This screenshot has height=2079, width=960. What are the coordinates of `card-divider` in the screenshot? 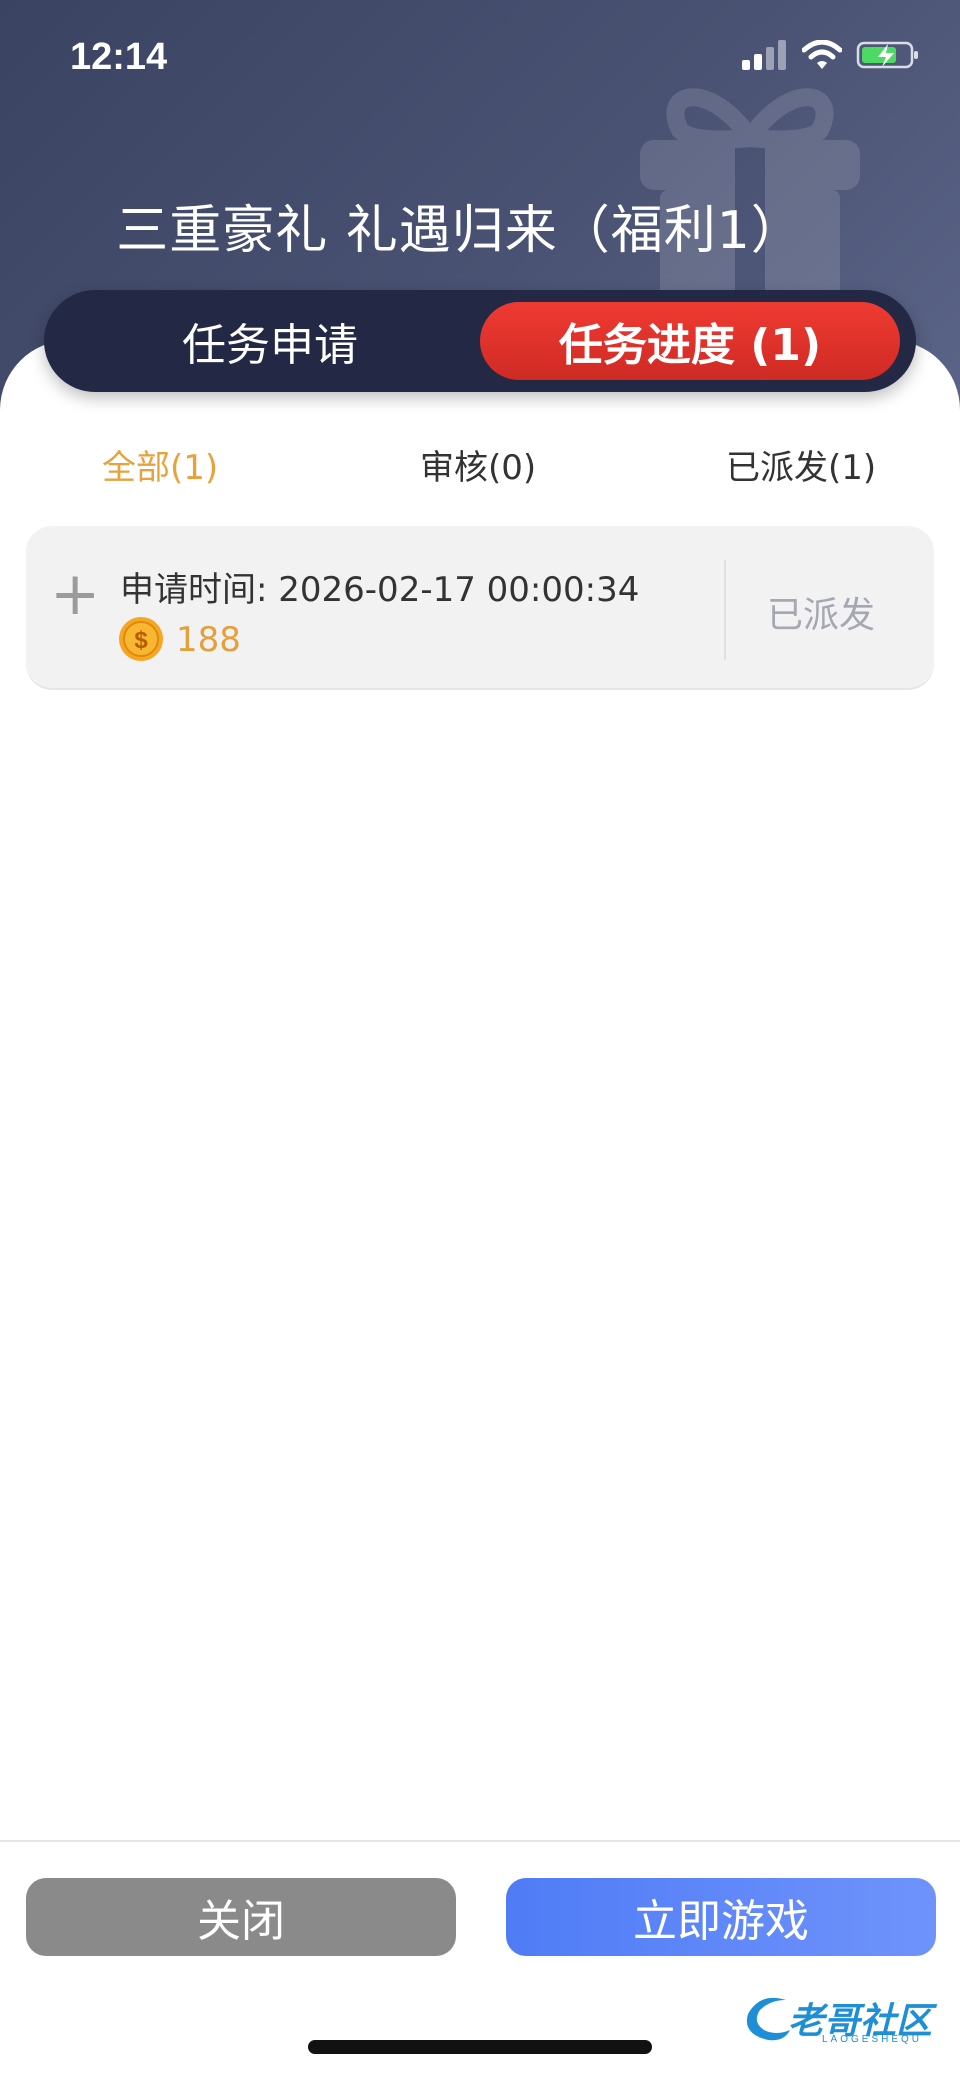 It's located at (725, 610).